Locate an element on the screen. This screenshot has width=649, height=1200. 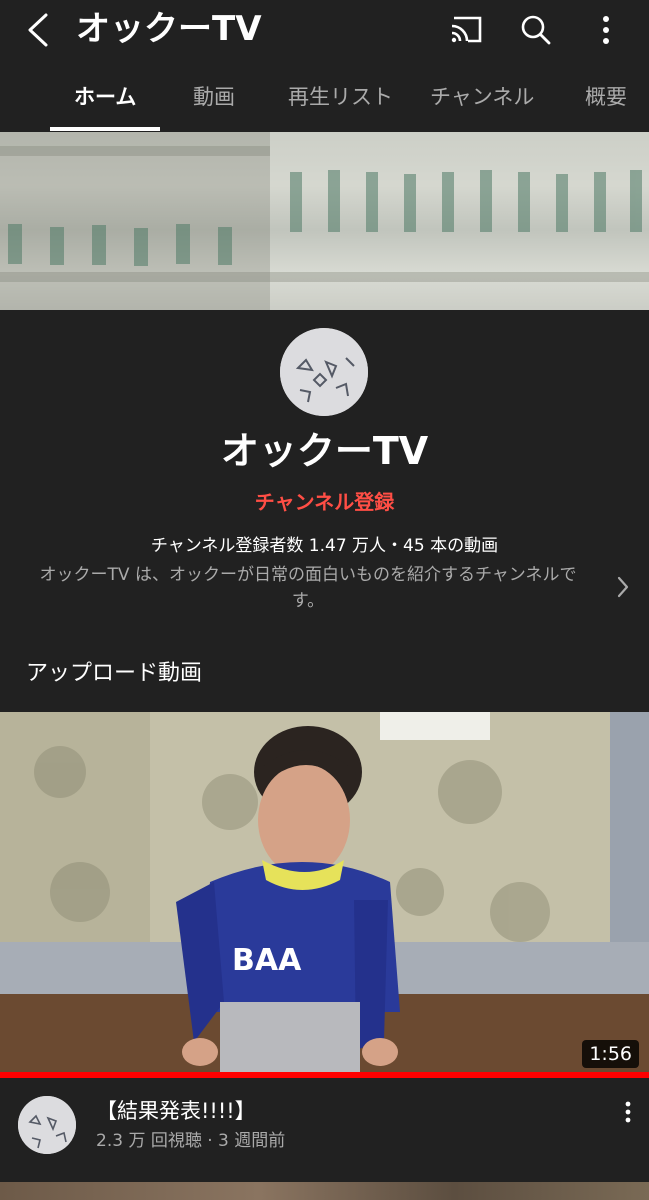
active-tab-indicator is located at coordinates (105, 129).